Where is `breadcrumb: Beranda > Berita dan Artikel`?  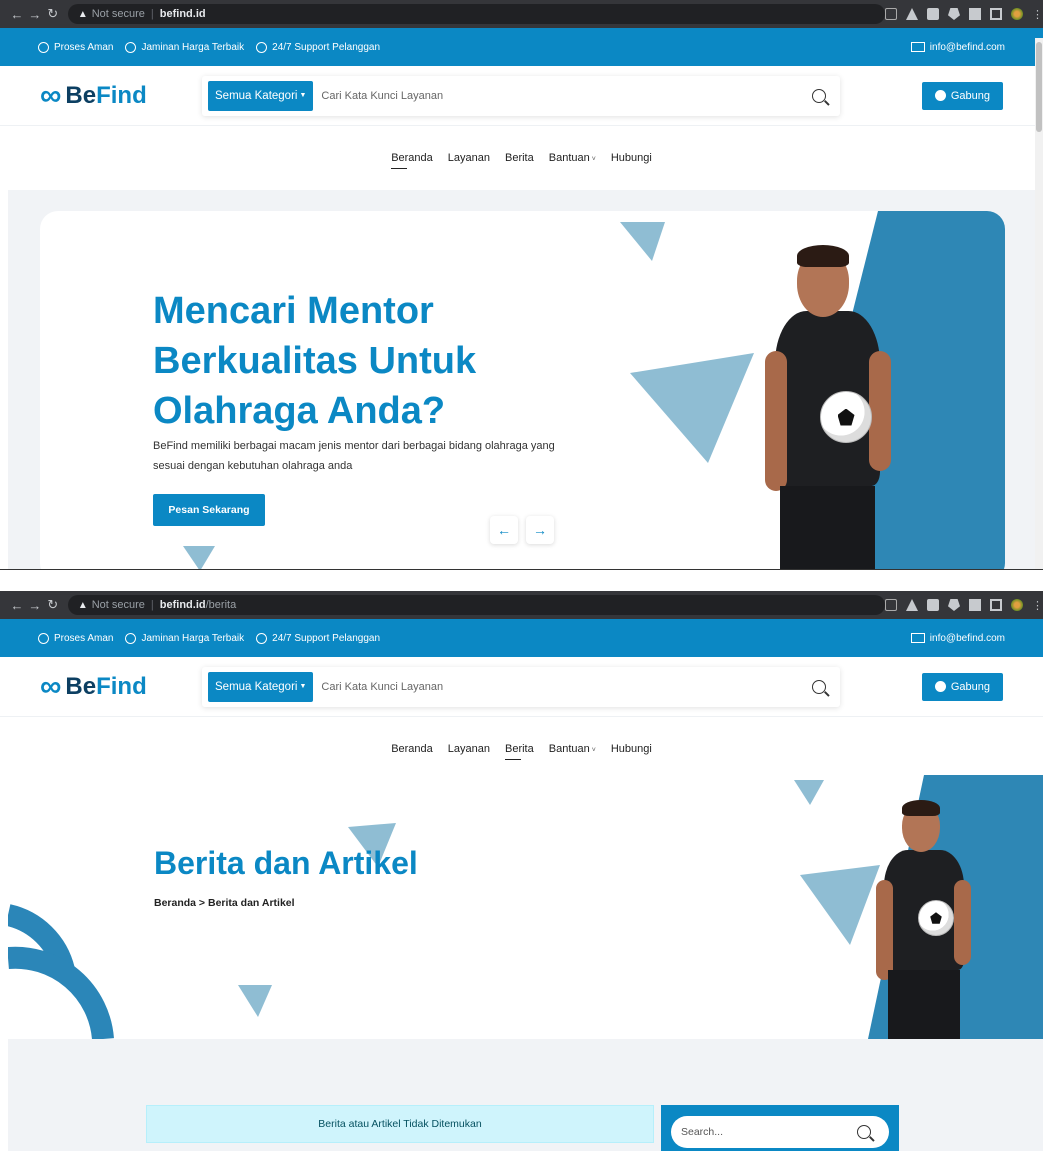
breadcrumb: Beranda > Berita dan Artikel is located at coordinates (224, 903).